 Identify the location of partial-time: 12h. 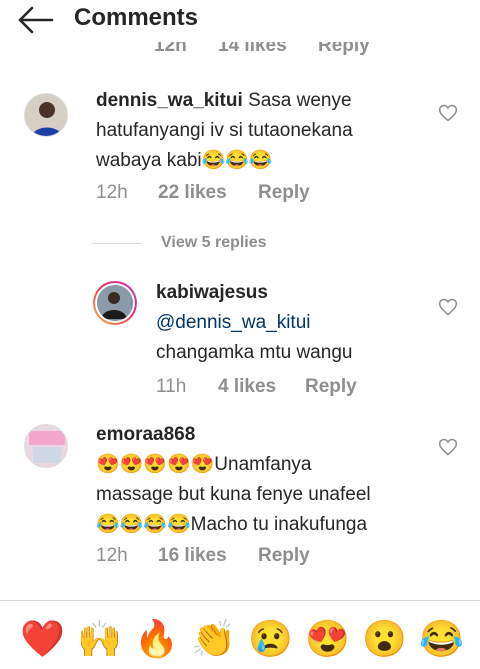
(170, 49).